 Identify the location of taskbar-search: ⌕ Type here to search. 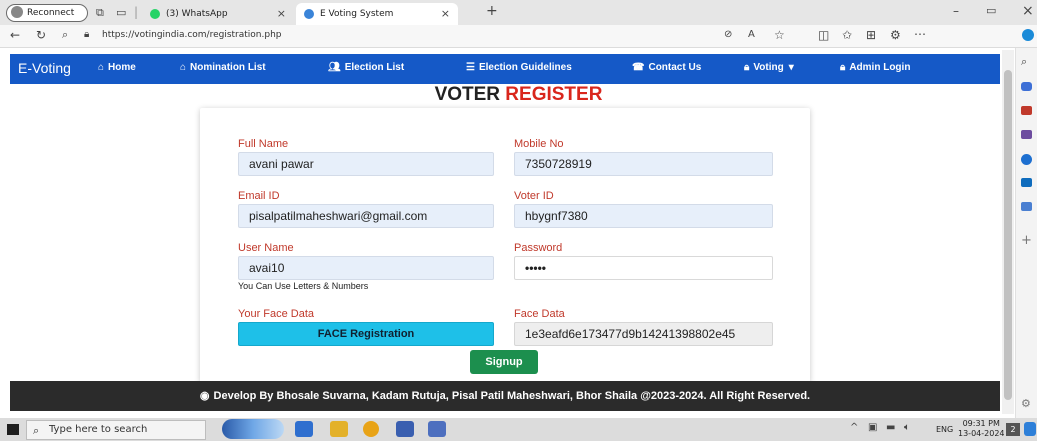
(116, 430).